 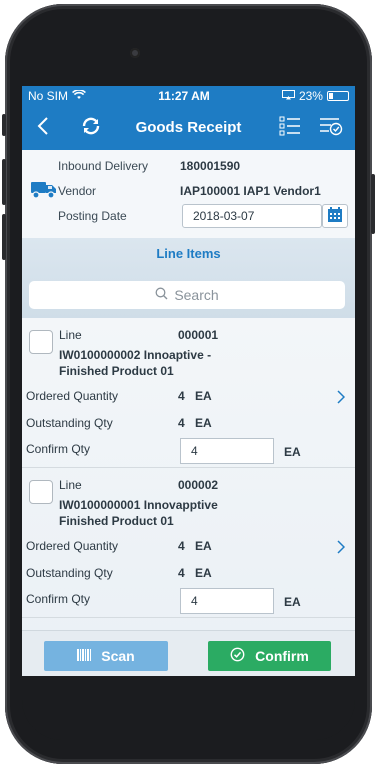 What do you see at coordinates (198, 485) in the screenshot?
I see `line-number: 000002` at bounding box center [198, 485].